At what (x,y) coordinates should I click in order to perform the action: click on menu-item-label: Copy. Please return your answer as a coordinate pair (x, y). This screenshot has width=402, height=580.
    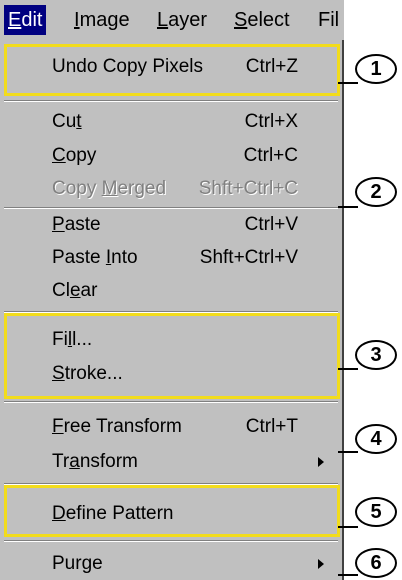
    Looking at the image, I should click on (74, 155).